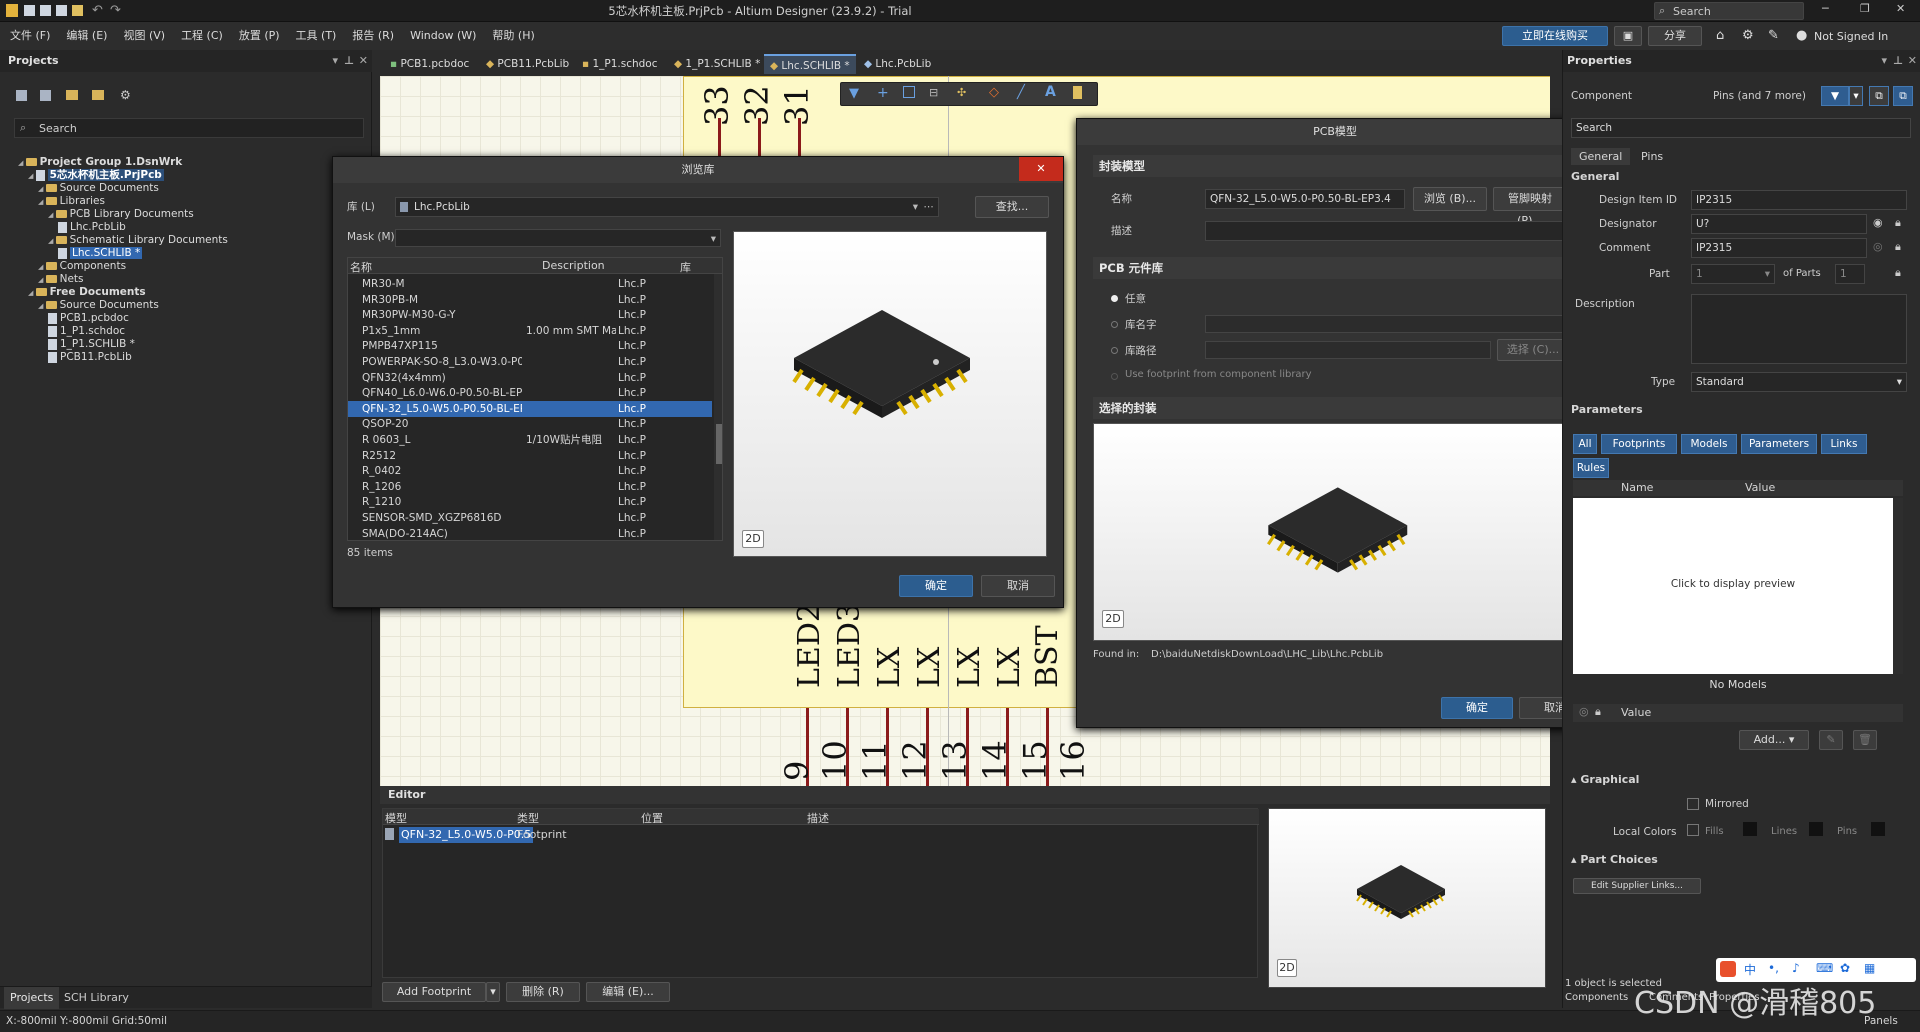 This screenshot has width=1920, height=1032. Describe the element at coordinates (1594, 128) in the screenshot. I see `properties-search-input: Search` at that location.